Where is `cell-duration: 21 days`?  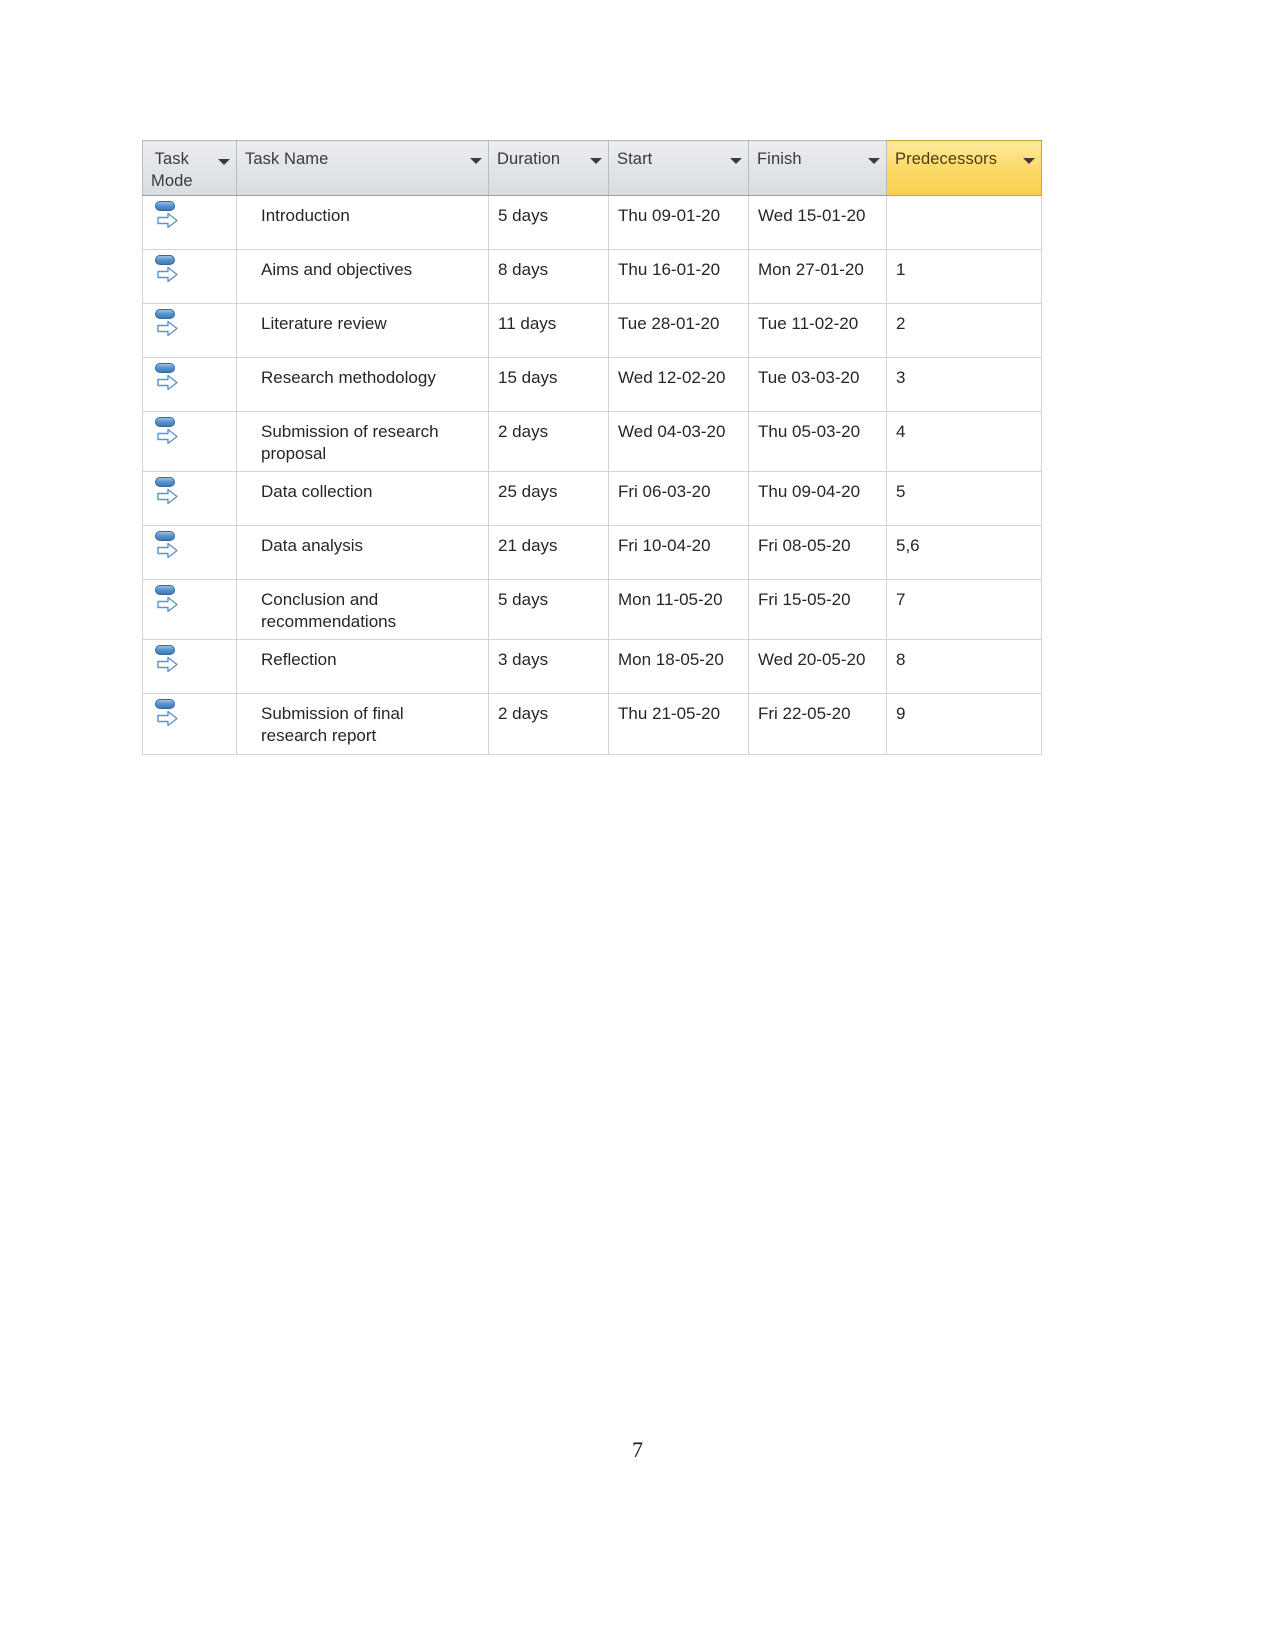 cell-duration: 21 days is located at coordinates (548, 553).